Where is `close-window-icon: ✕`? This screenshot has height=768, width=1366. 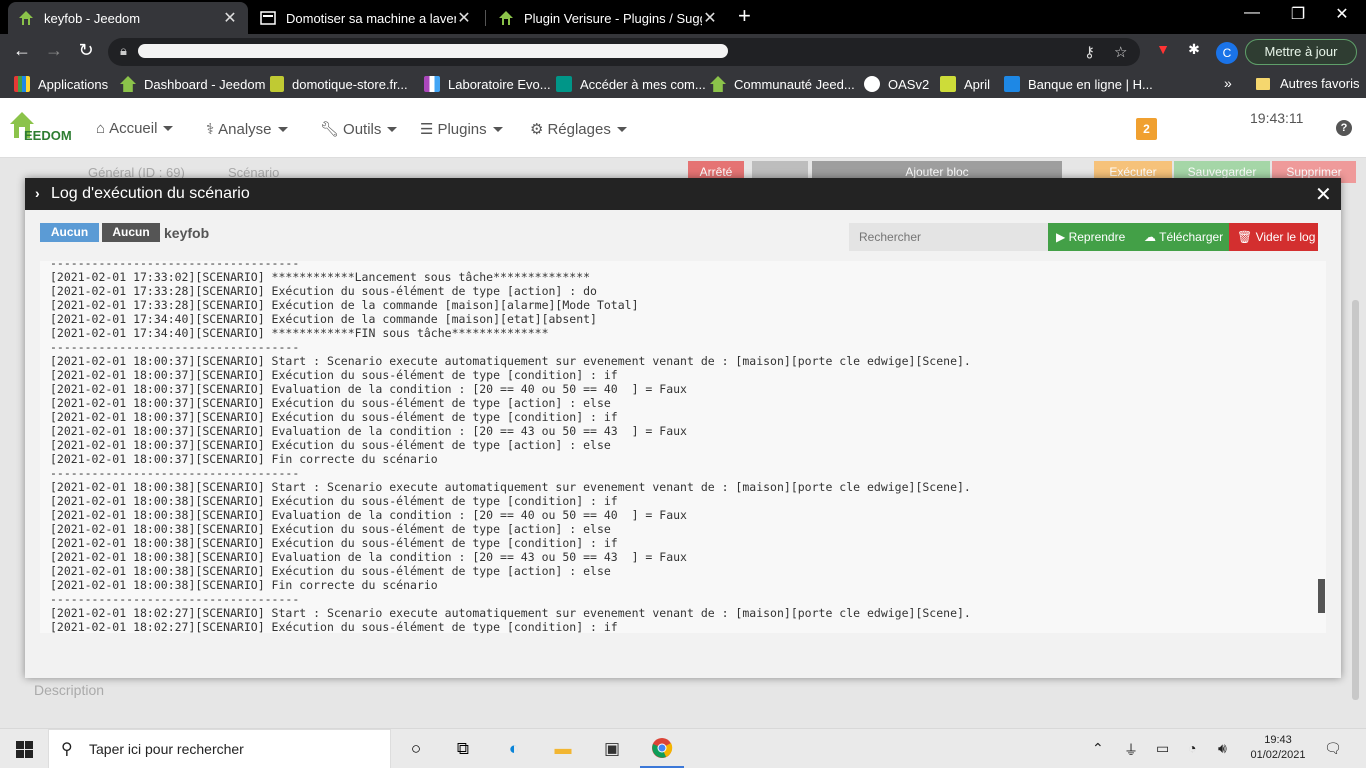
close-window-icon: ✕ is located at coordinates (1342, 14).